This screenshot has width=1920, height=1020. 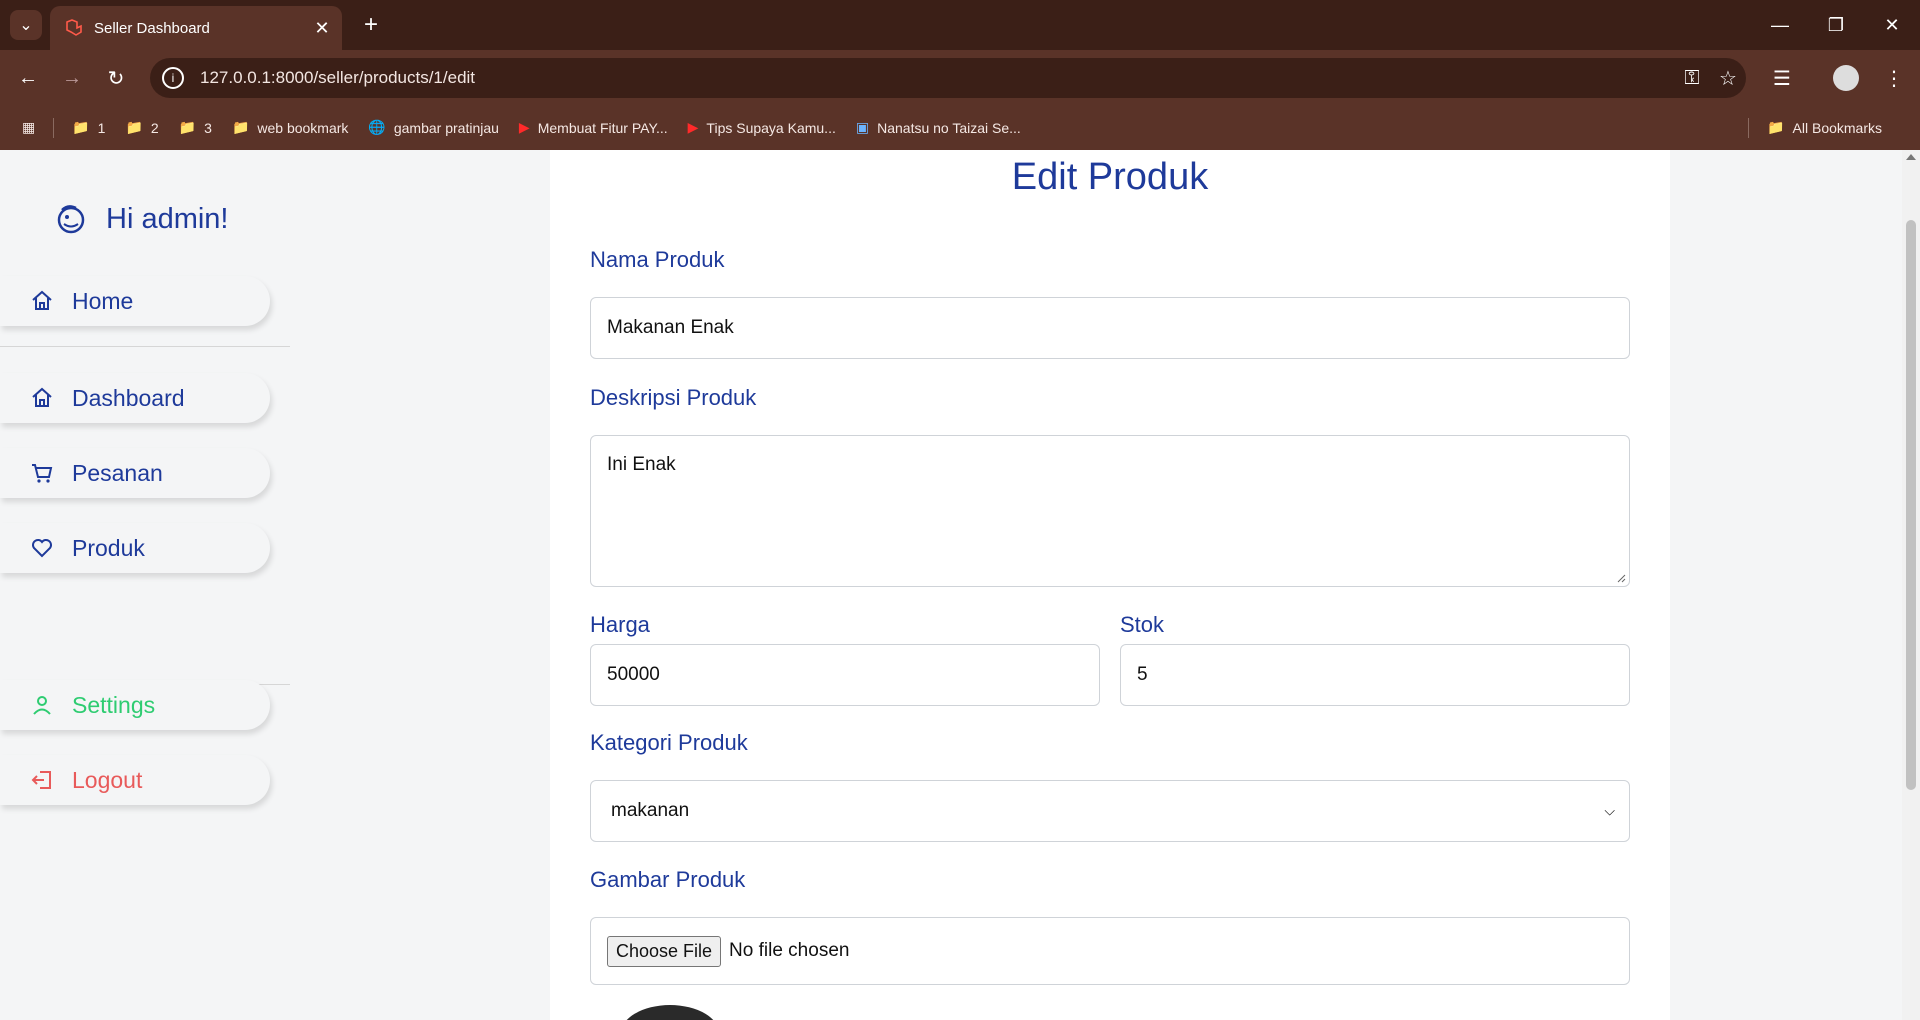 I want to click on profile-button, so click(x=1846, y=78).